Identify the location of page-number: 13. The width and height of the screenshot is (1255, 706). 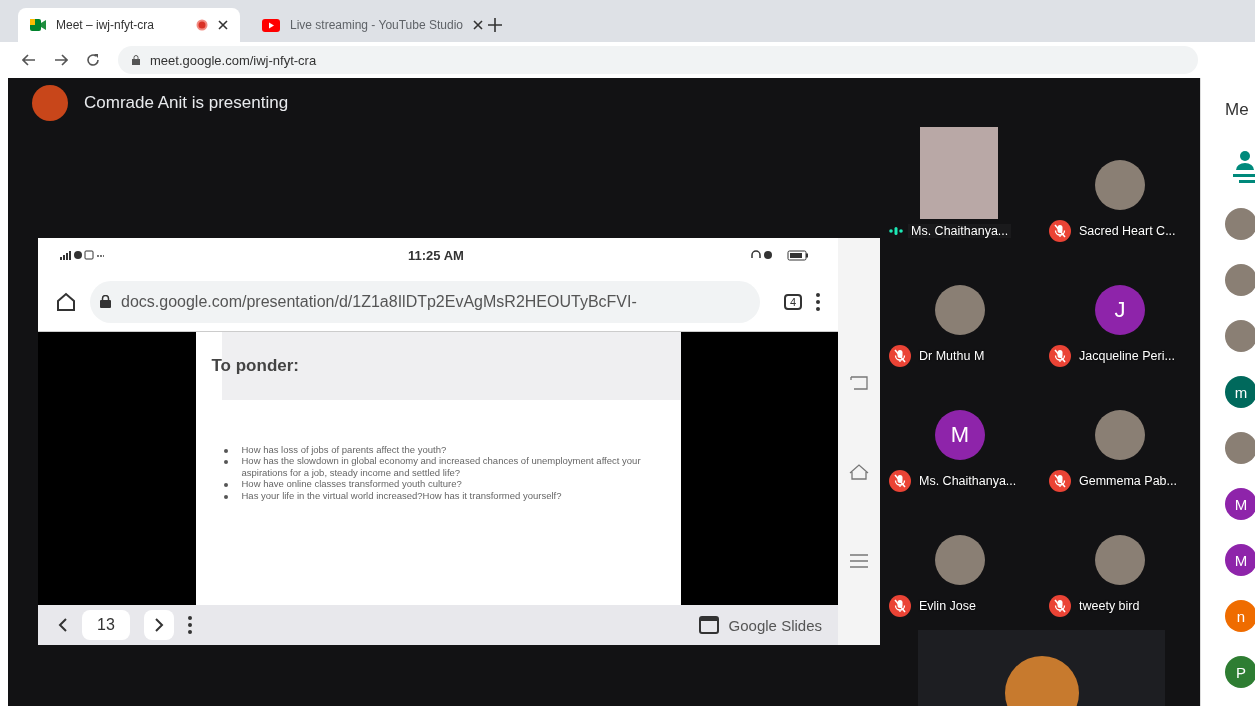
(106, 625).